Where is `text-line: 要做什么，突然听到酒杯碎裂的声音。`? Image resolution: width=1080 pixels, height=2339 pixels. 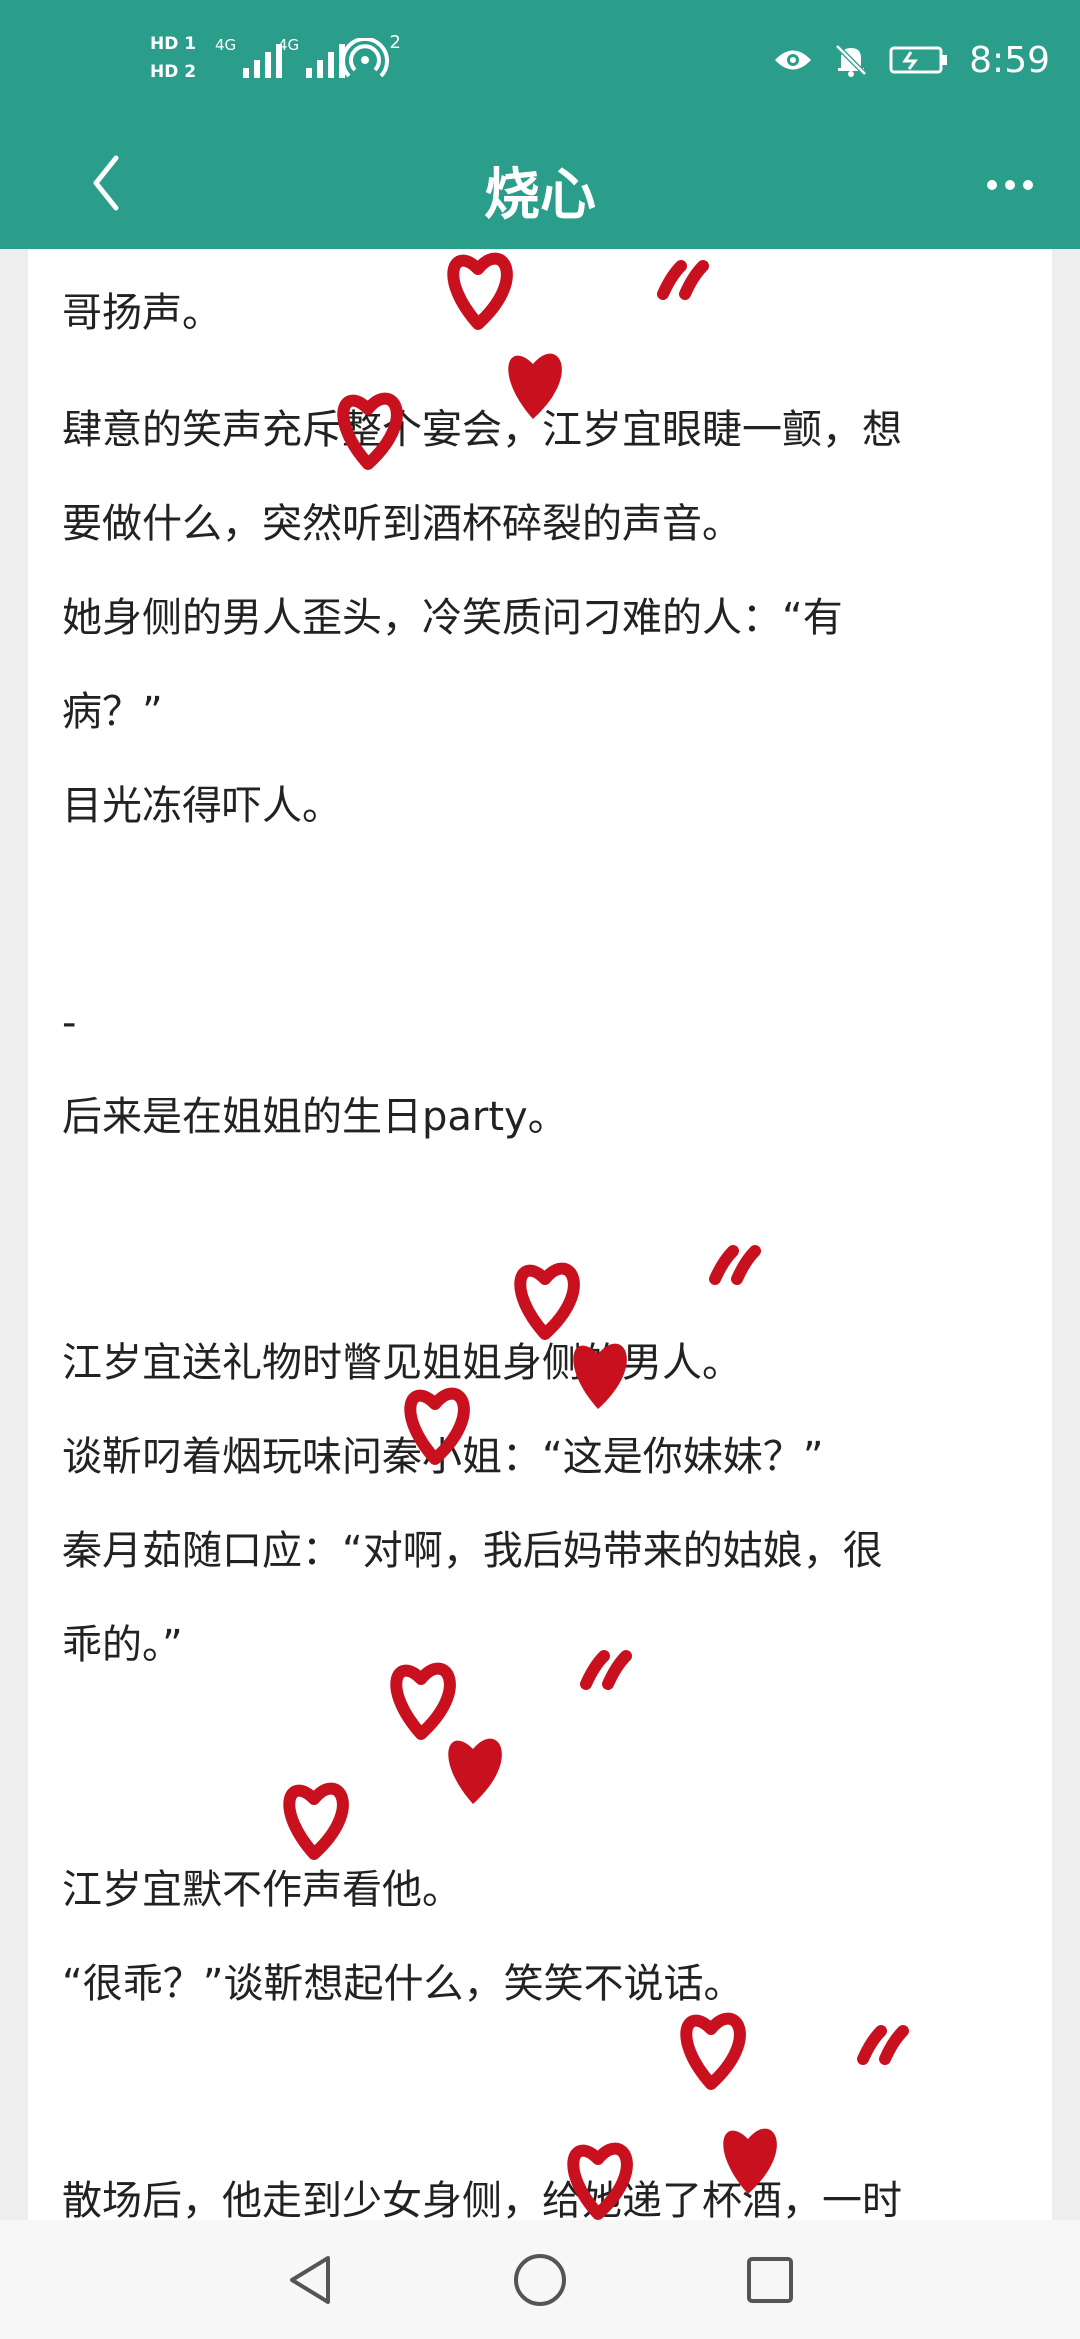 text-line: 要做什么，突然听到酒杯碎裂的声音。 is located at coordinates (402, 524).